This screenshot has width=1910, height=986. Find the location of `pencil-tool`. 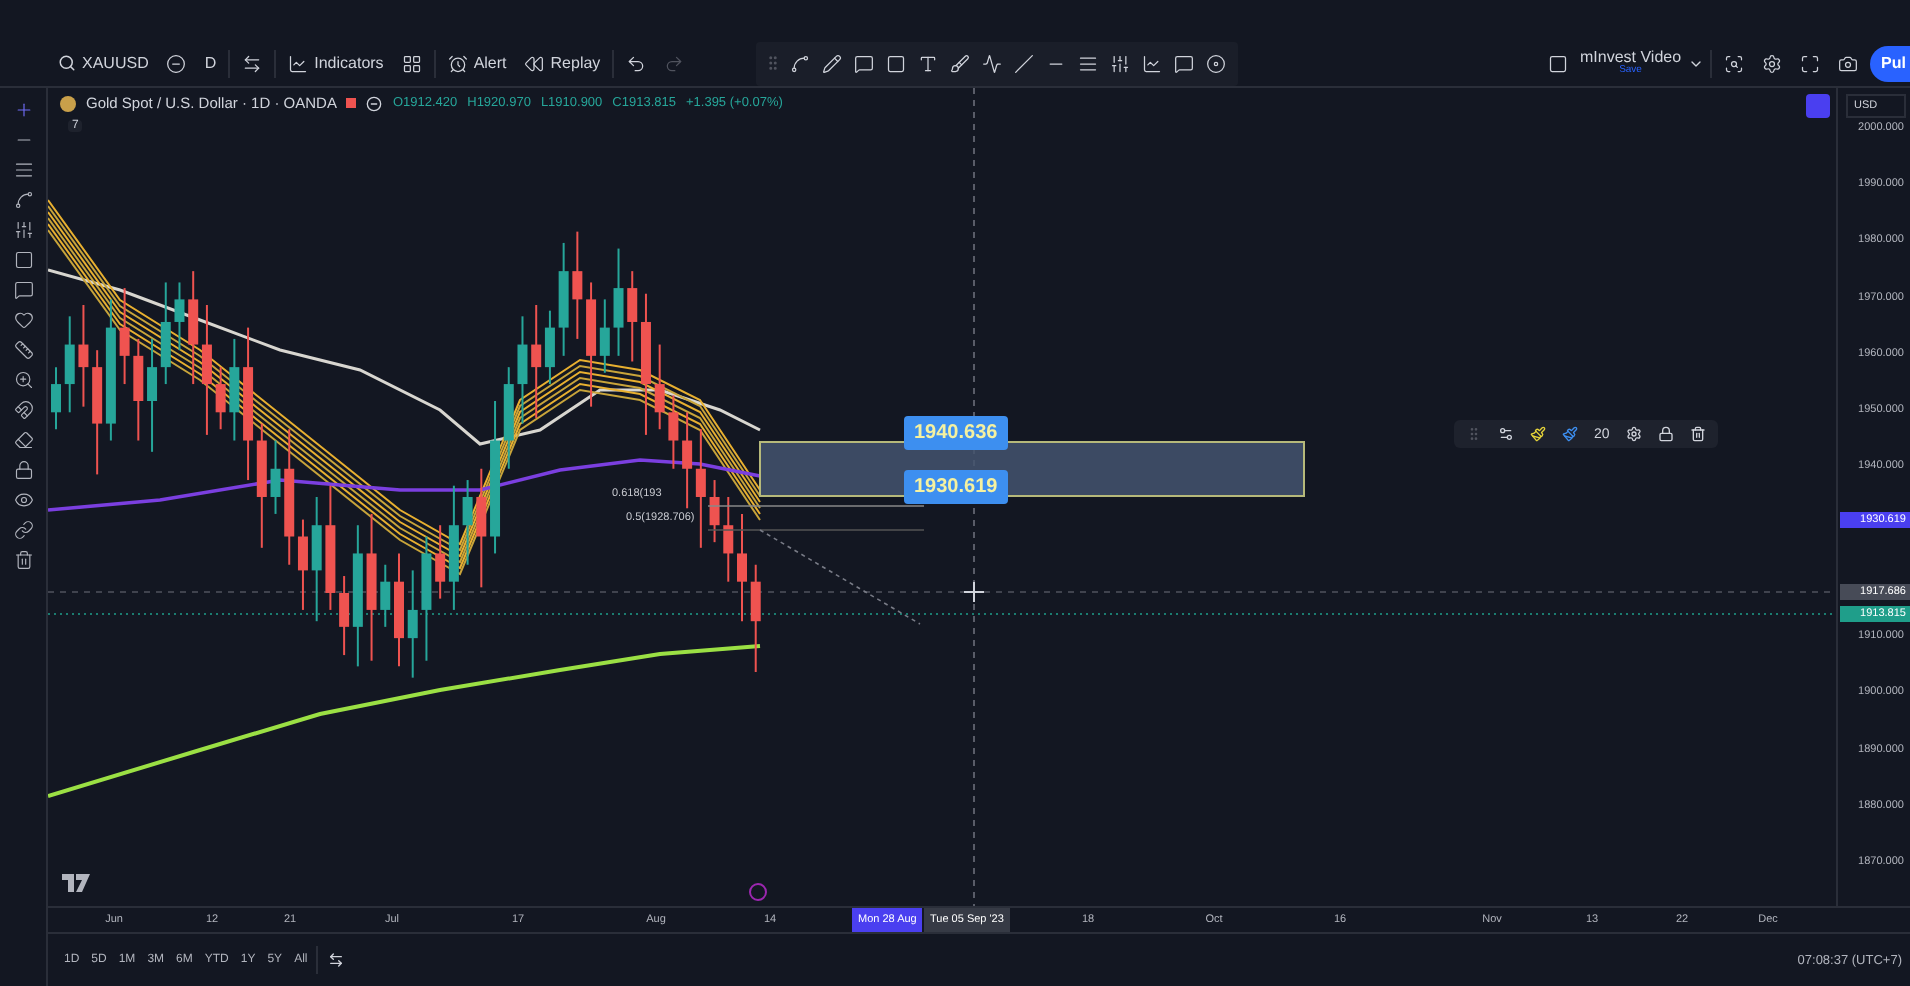

pencil-tool is located at coordinates (832, 63).